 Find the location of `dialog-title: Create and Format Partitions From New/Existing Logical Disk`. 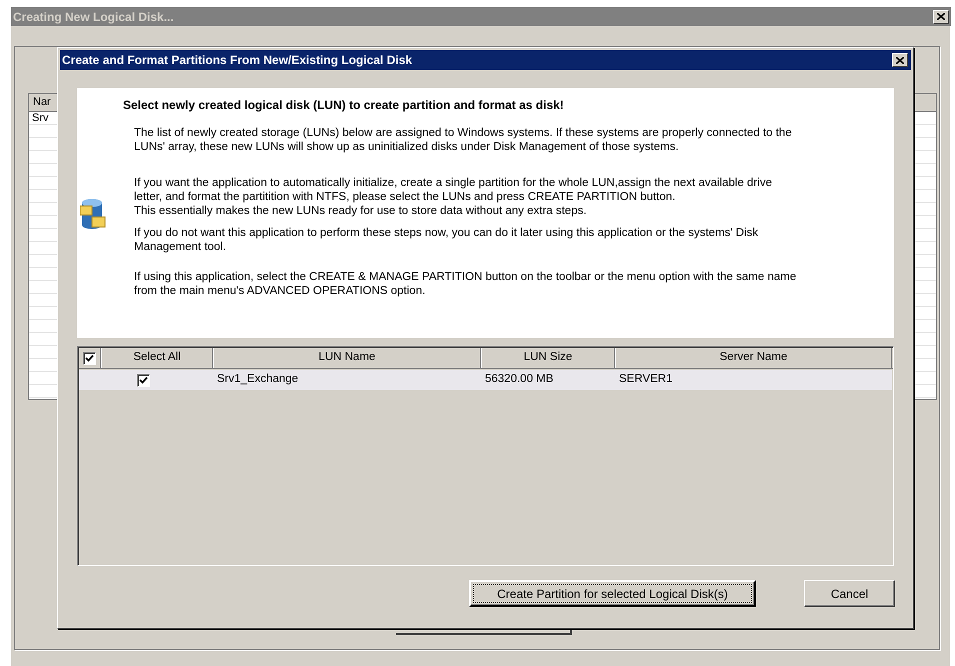

dialog-title: Create and Format Partitions From New/Existing Logical Disk is located at coordinates (237, 60).